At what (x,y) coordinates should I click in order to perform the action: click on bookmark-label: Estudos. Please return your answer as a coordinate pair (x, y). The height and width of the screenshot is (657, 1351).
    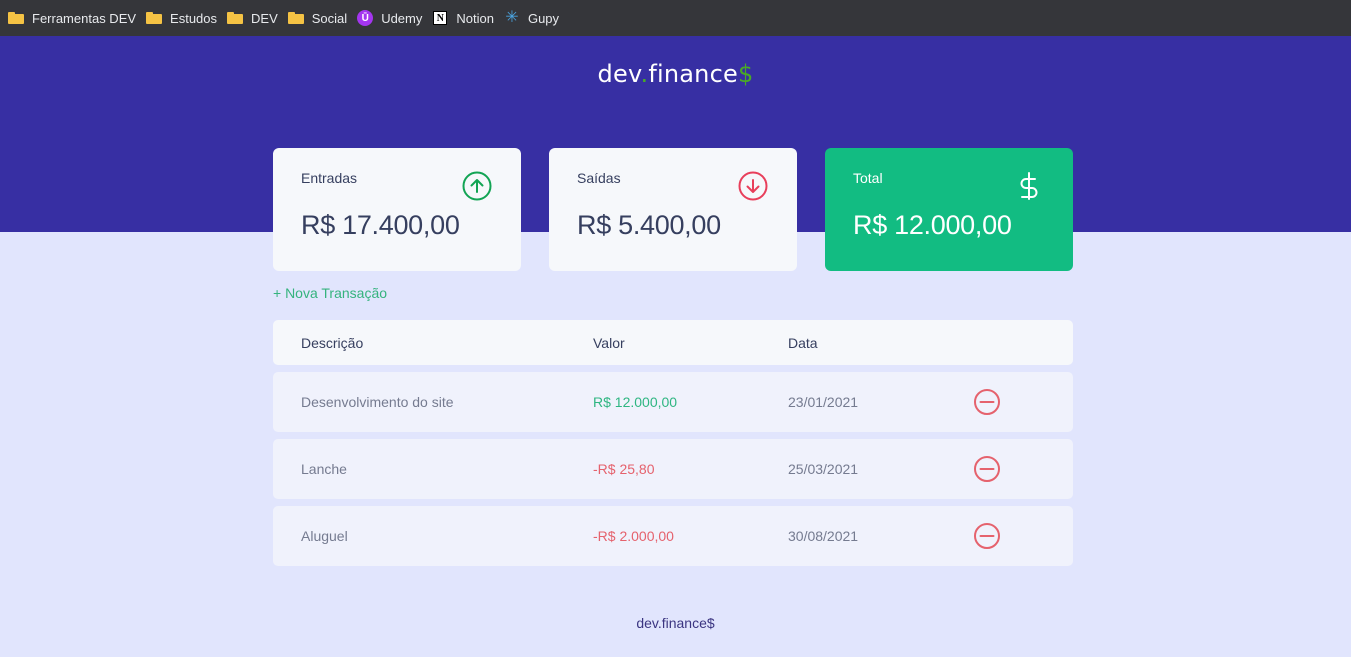
    Looking at the image, I should click on (194, 18).